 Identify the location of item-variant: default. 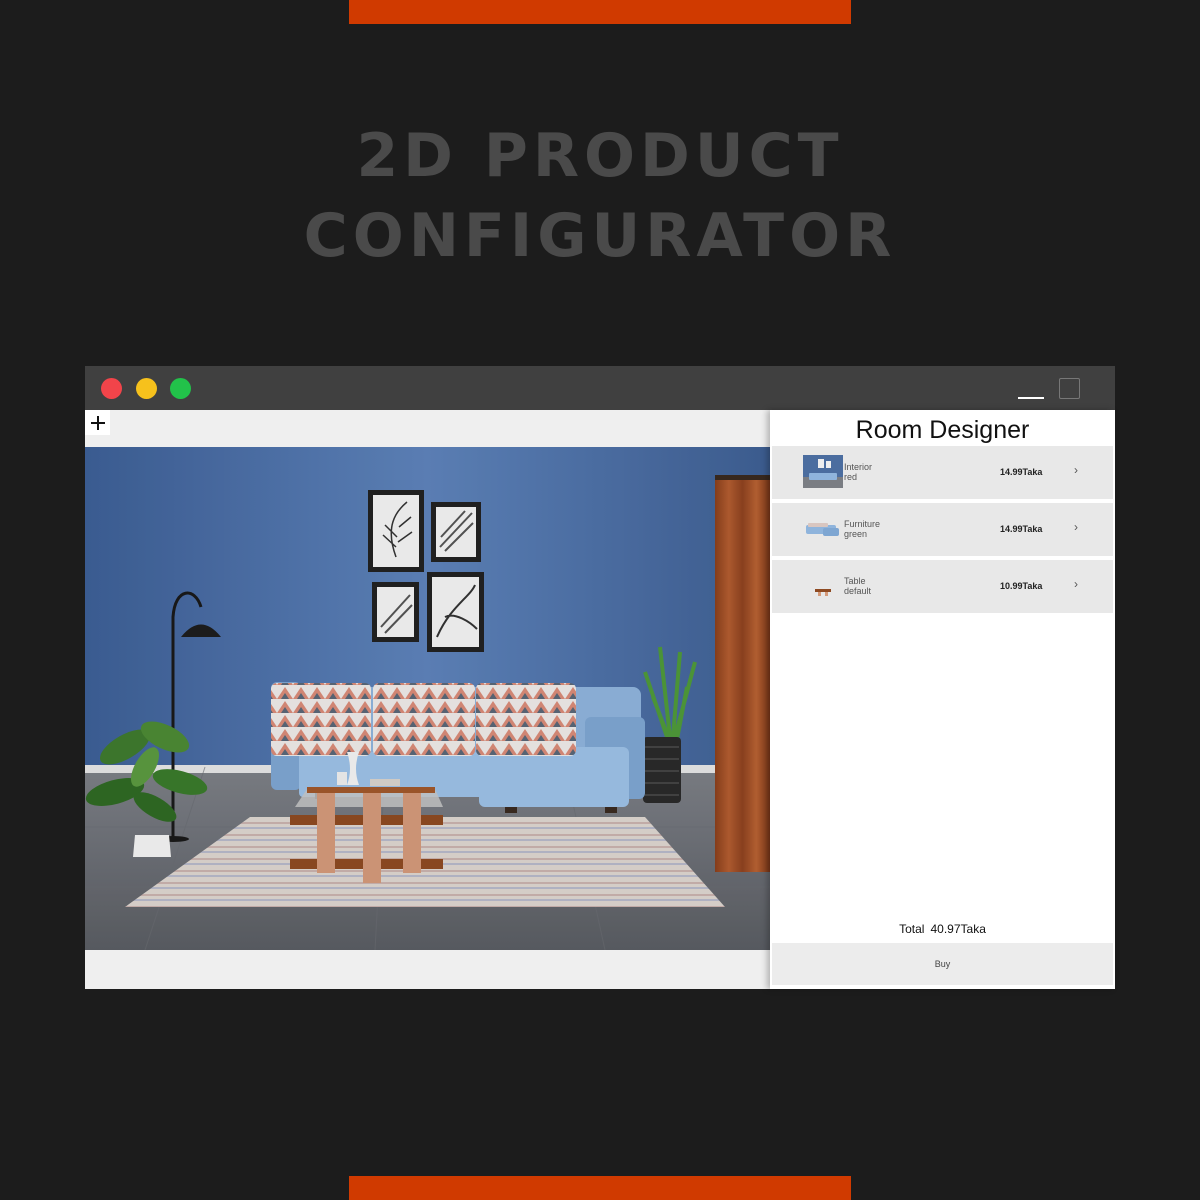
(858, 591).